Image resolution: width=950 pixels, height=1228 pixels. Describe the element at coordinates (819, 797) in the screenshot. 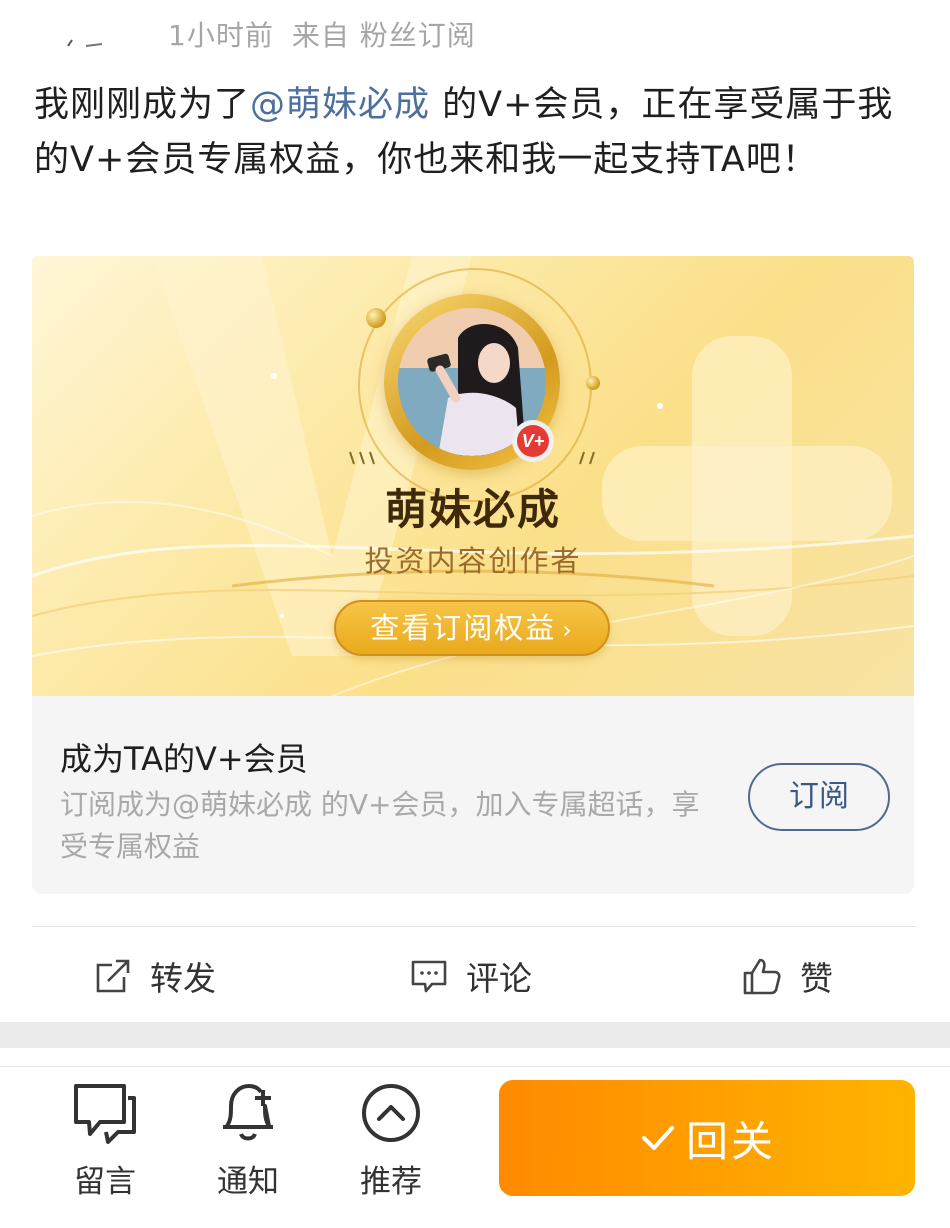

I see `subscribe-button: 订阅` at that location.